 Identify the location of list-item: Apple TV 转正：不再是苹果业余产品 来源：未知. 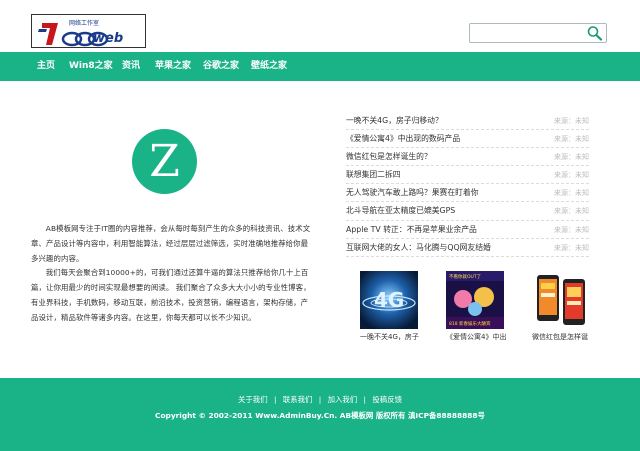
(467, 230).